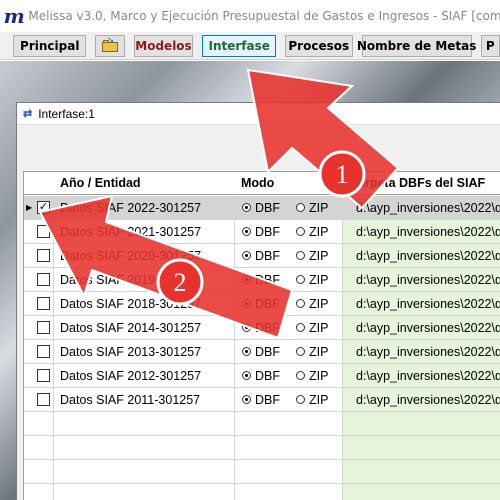  I want to click on open-folder-button: ➘, so click(110, 45).